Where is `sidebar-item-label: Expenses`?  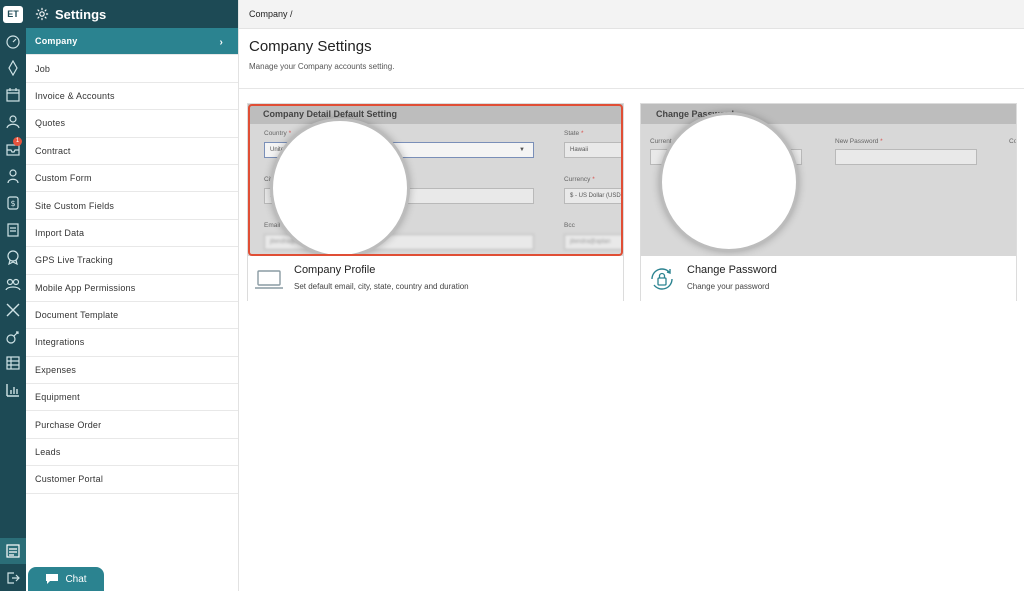 sidebar-item-label: Expenses is located at coordinates (56, 369).